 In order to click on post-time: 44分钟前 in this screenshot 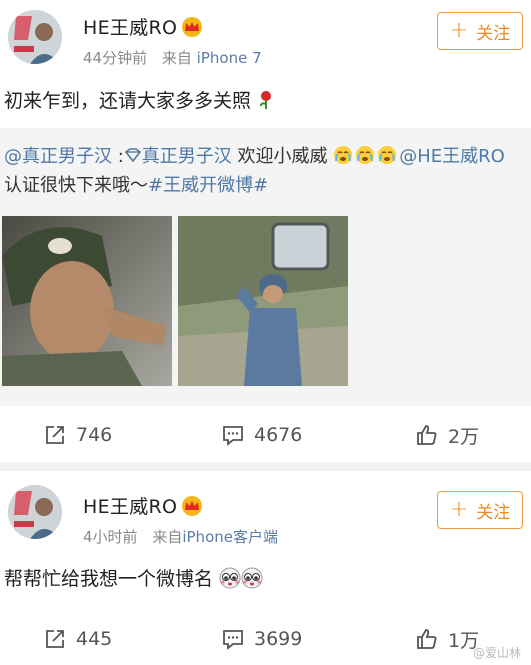, I will do `click(115, 58)`.